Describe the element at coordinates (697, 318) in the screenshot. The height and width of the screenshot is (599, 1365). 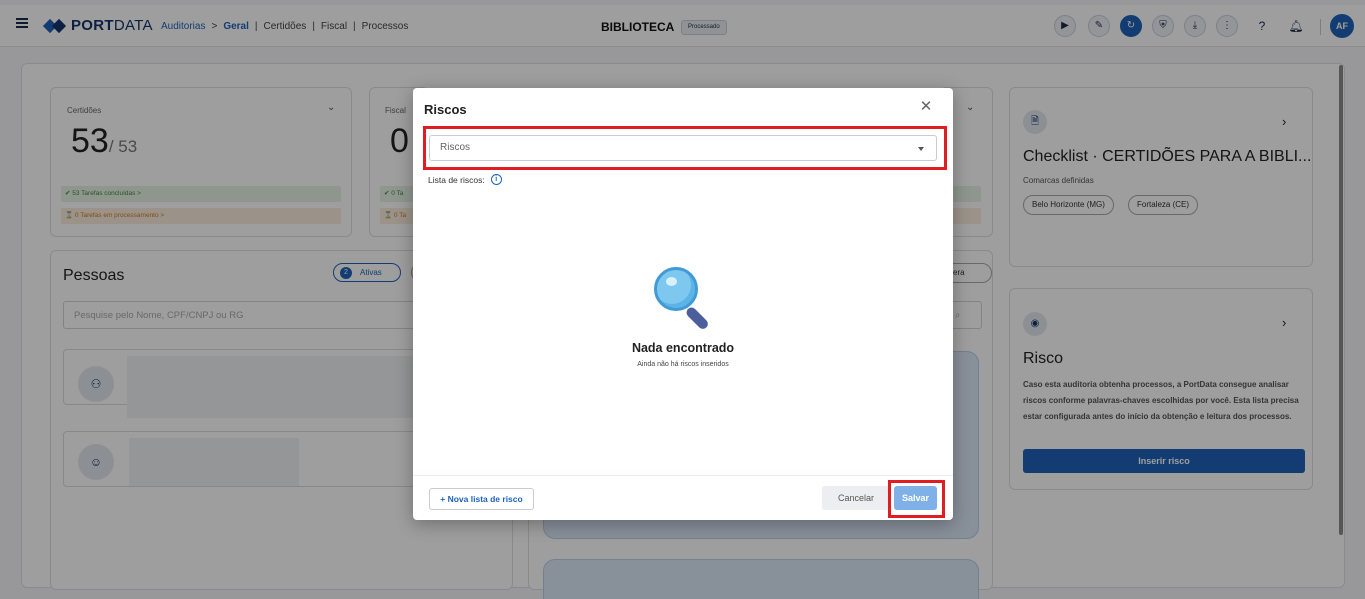
I see `magnifier-handle` at that location.